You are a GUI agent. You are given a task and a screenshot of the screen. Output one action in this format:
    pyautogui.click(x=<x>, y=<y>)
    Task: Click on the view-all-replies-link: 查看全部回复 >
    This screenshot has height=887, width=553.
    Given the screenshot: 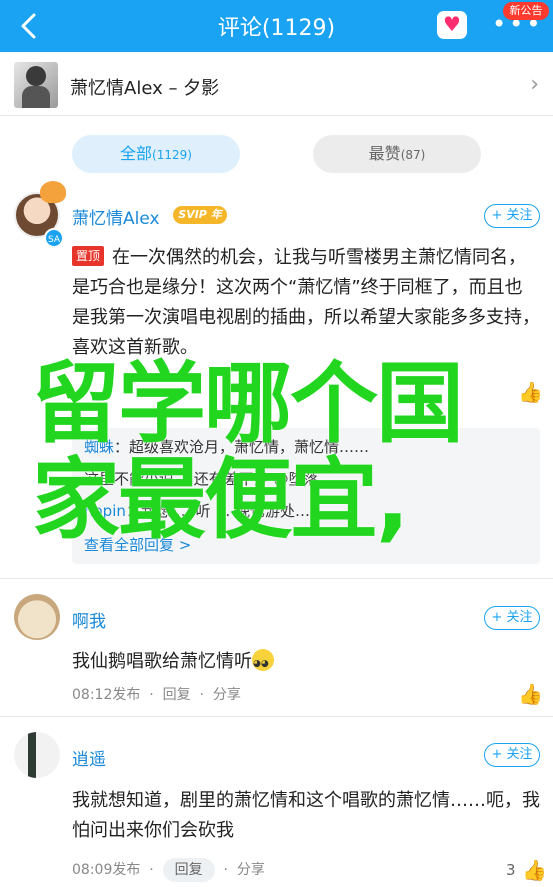 What is the action you would take?
    pyautogui.click(x=137, y=544)
    